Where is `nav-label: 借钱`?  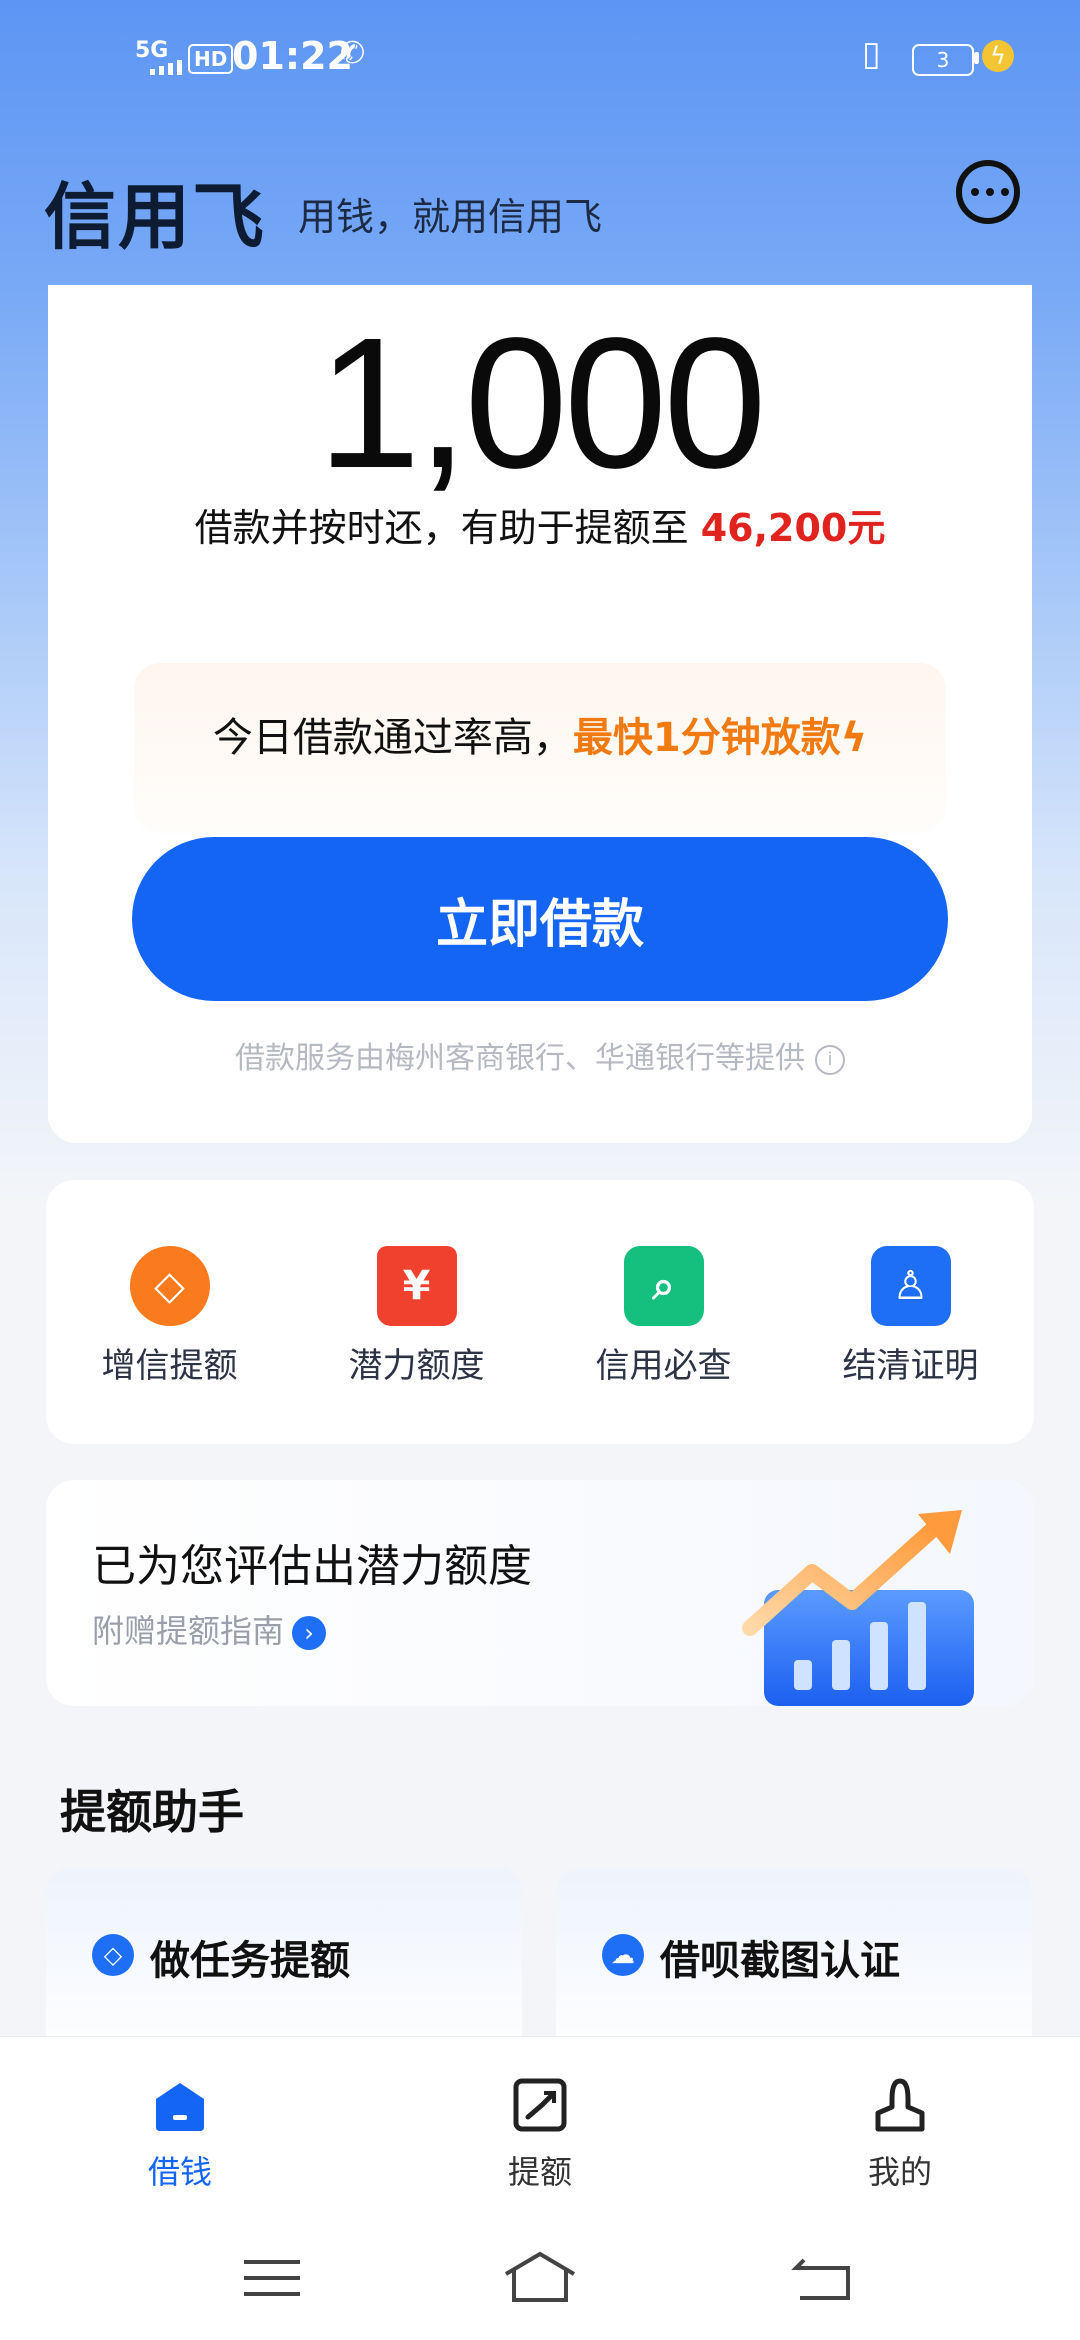 nav-label: 借钱 is located at coordinates (179, 2172).